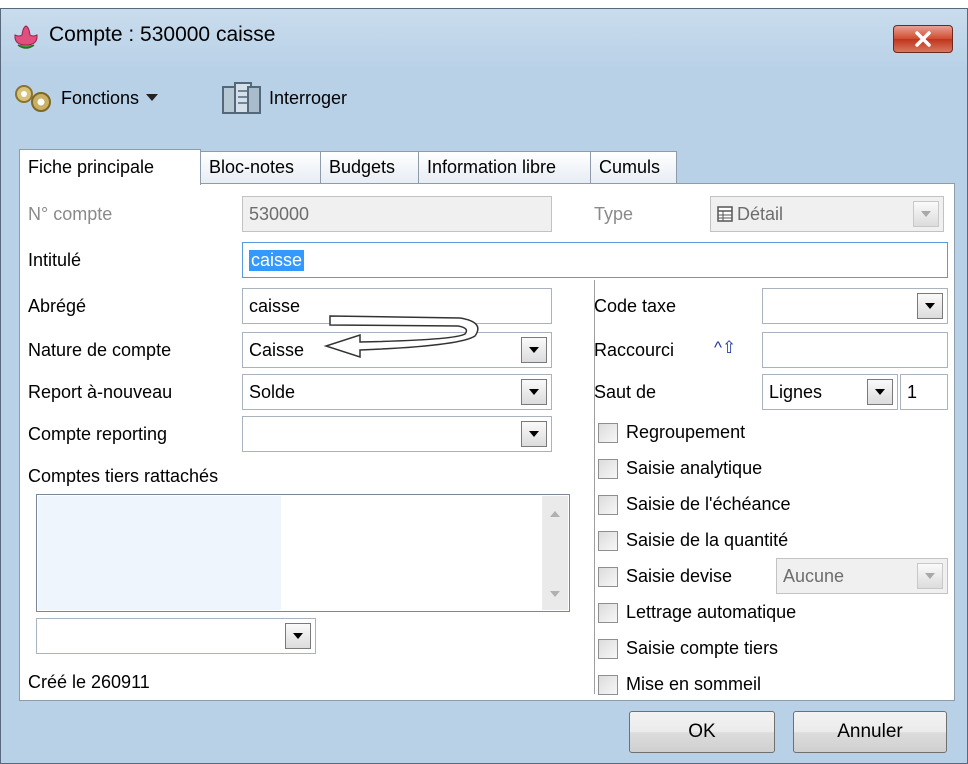  I want to click on checkbox-saisie-echeance: Saisie de l'échéance, so click(694, 504).